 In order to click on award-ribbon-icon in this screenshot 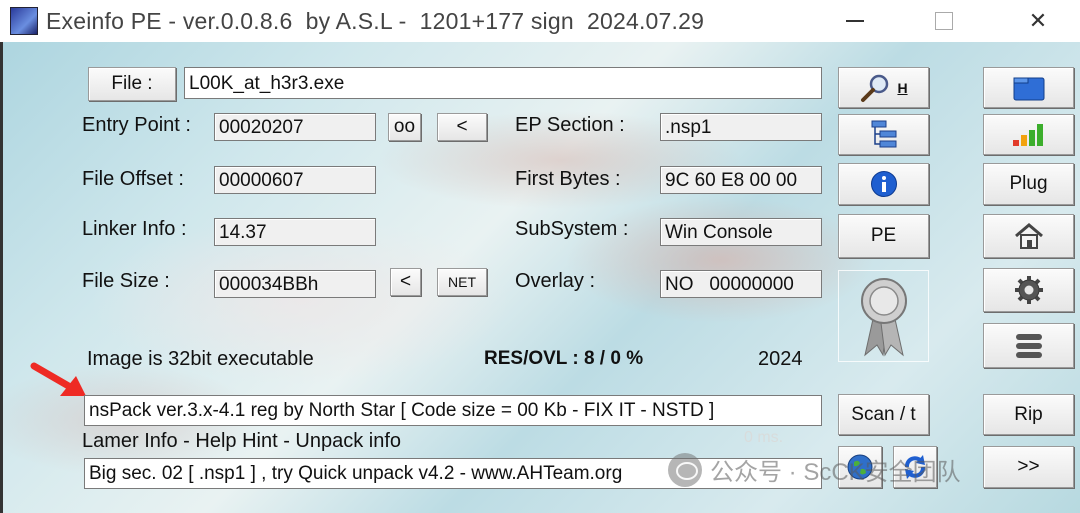, I will do `click(883, 317)`.